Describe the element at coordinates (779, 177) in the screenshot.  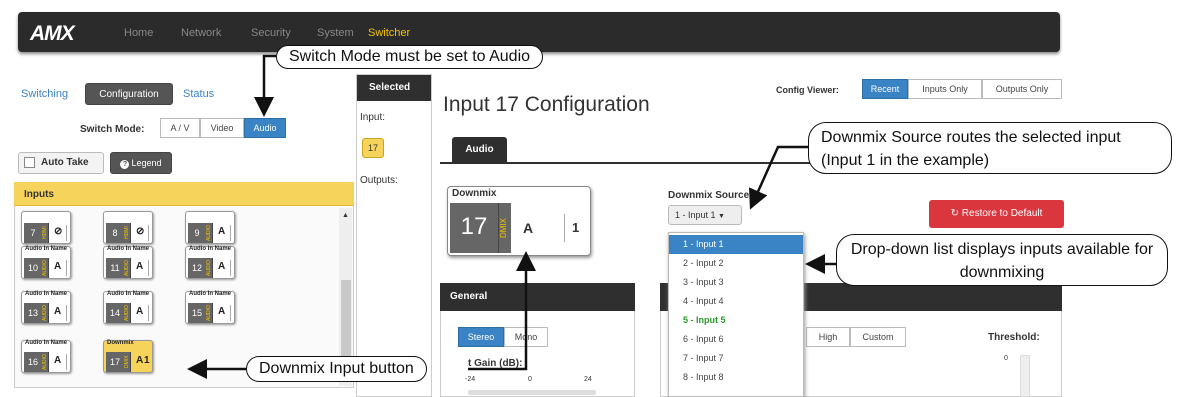
I see `downmix-source-arrow` at that location.